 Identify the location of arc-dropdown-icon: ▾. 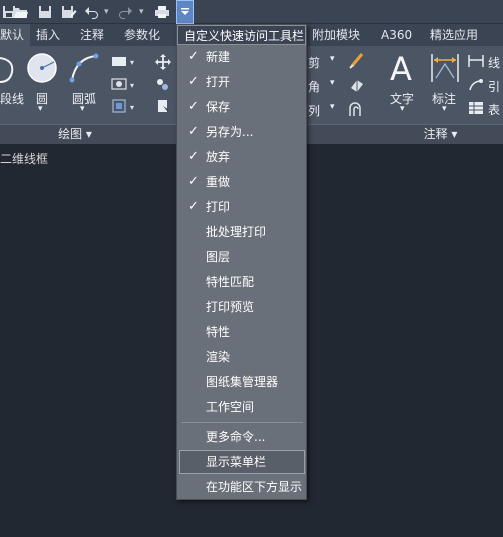
(82, 109).